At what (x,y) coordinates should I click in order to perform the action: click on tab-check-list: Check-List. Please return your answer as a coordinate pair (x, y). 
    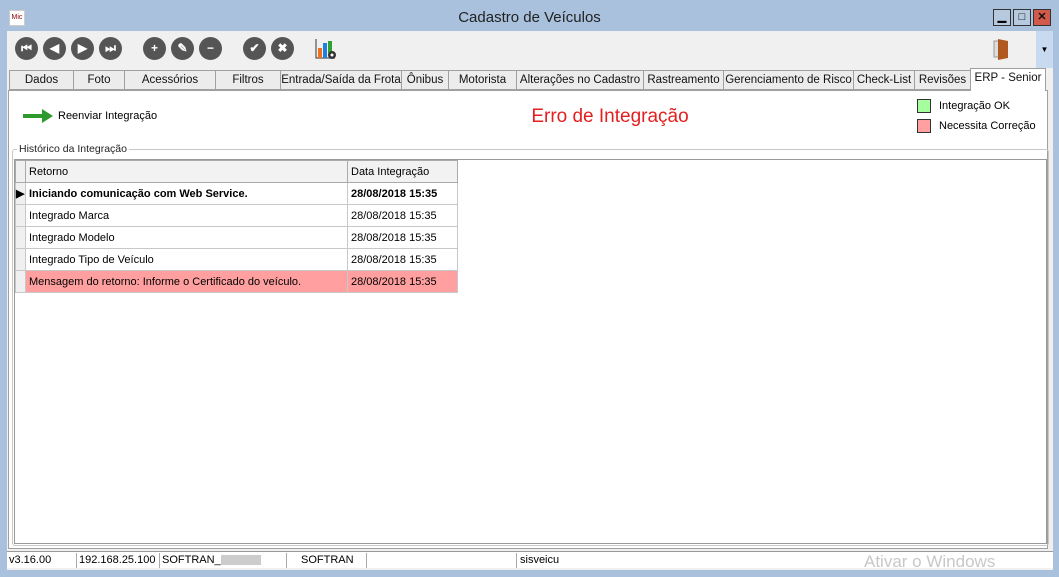
    Looking at the image, I should click on (884, 80).